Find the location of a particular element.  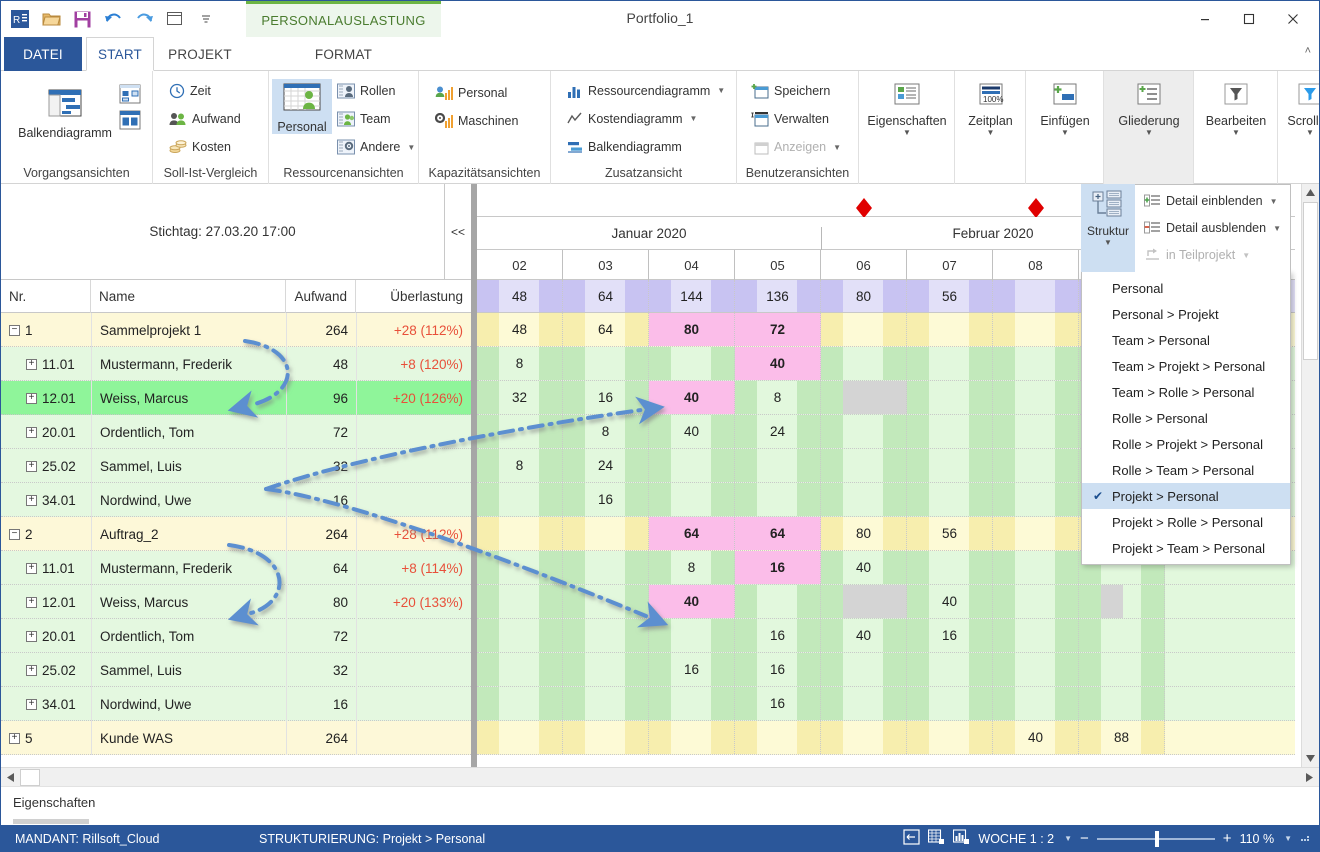

struktur-menu-item: Rolle > Projekt > Personal is located at coordinates (1186, 444).